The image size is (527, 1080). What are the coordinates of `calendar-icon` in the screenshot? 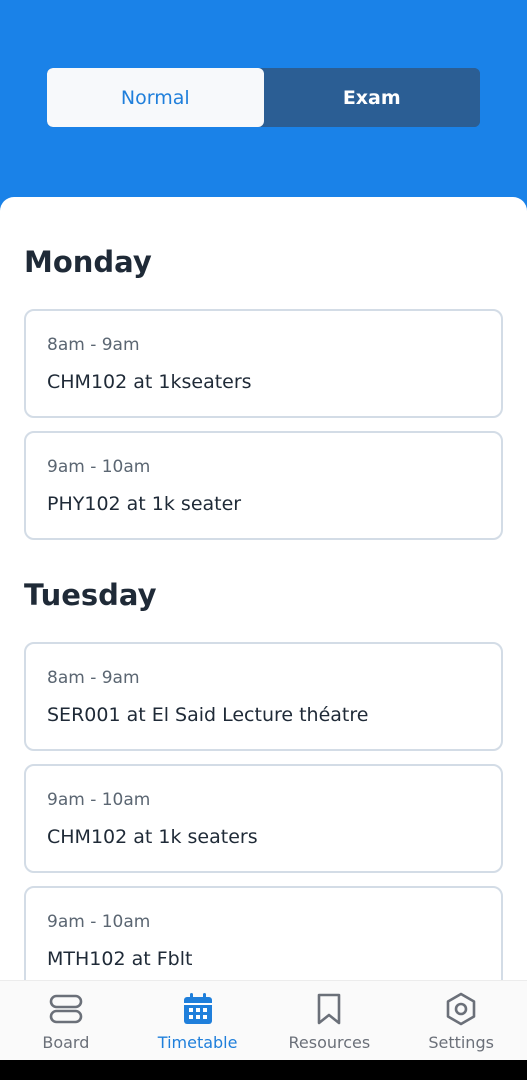 It's located at (198, 1009).